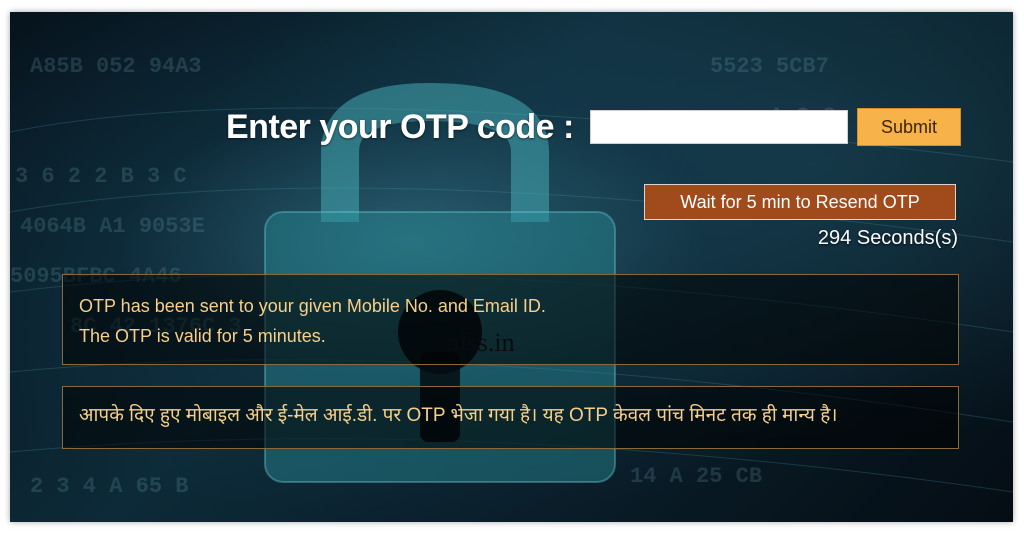 This screenshot has height=533, width=1024. What do you see at coordinates (909, 127) in the screenshot?
I see `submit-button: Submit` at bounding box center [909, 127].